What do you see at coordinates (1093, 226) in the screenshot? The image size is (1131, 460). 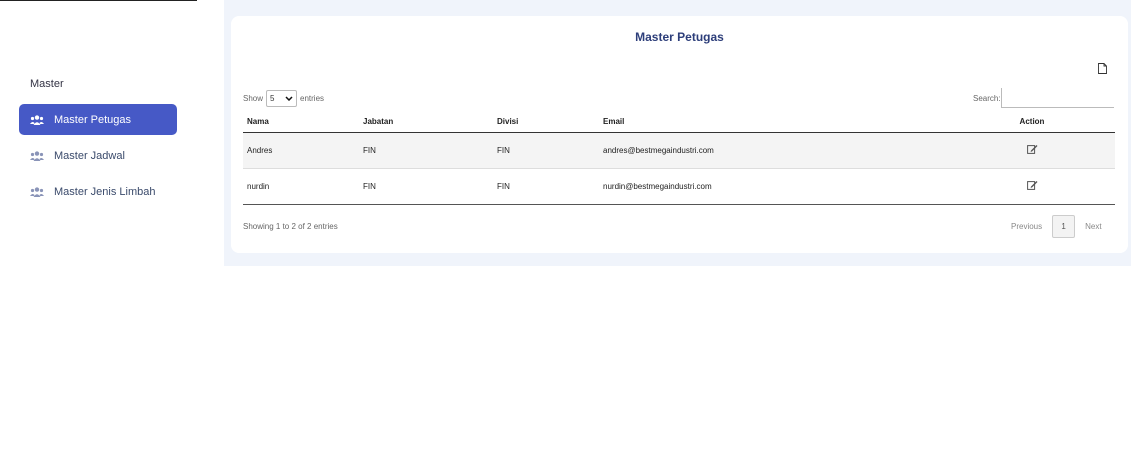 I see `next-button: Next` at bounding box center [1093, 226].